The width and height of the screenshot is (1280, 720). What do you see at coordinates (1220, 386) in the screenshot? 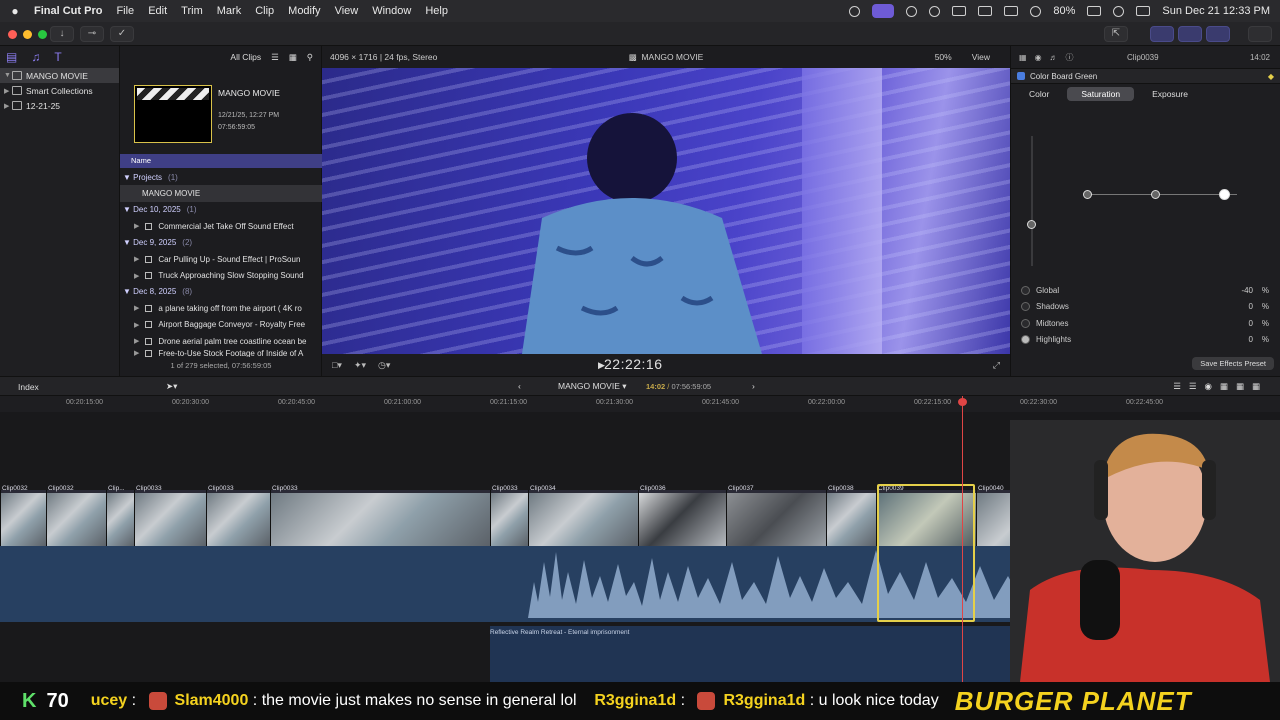
I see `timeline-tools: ☰☰◉▦▦▦` at bounding box center [1220, 386].